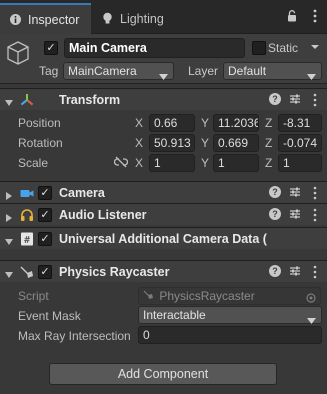 This screenshot has height=394, width=327. Describe the element at coordinates (315, 17) in the screenshot. I see `kebab-menu-icon` at that location.